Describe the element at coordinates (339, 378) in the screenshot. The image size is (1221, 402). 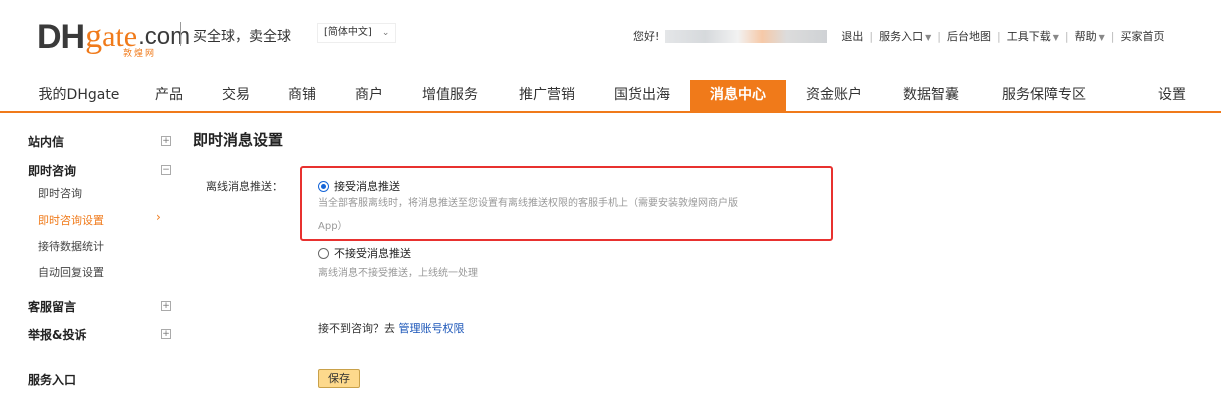
I see `save-button: 保存` at that location.